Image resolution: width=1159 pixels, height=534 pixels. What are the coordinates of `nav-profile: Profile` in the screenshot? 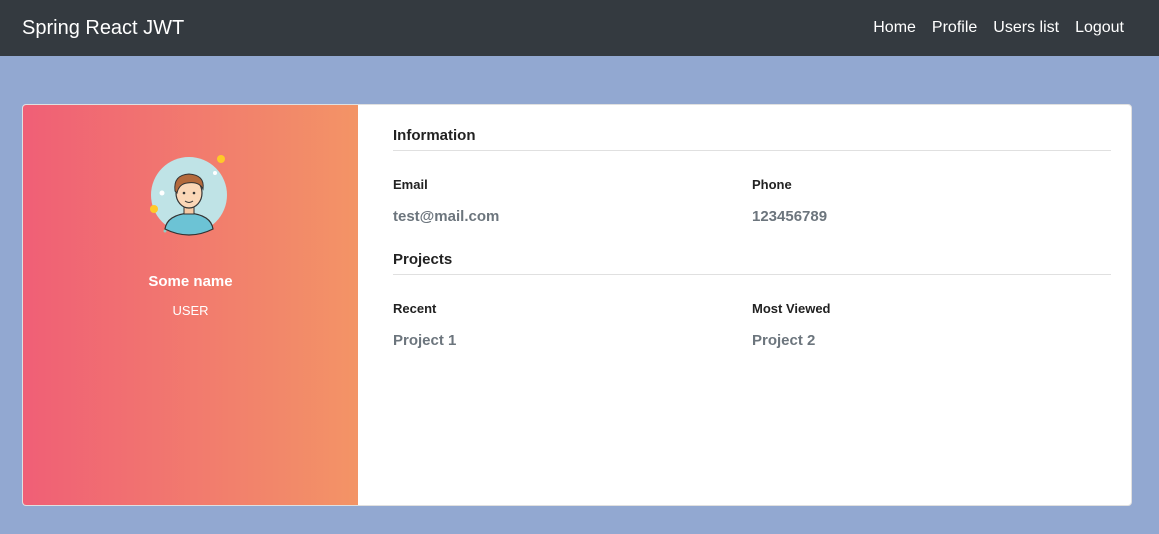 It's located at (954, 28).